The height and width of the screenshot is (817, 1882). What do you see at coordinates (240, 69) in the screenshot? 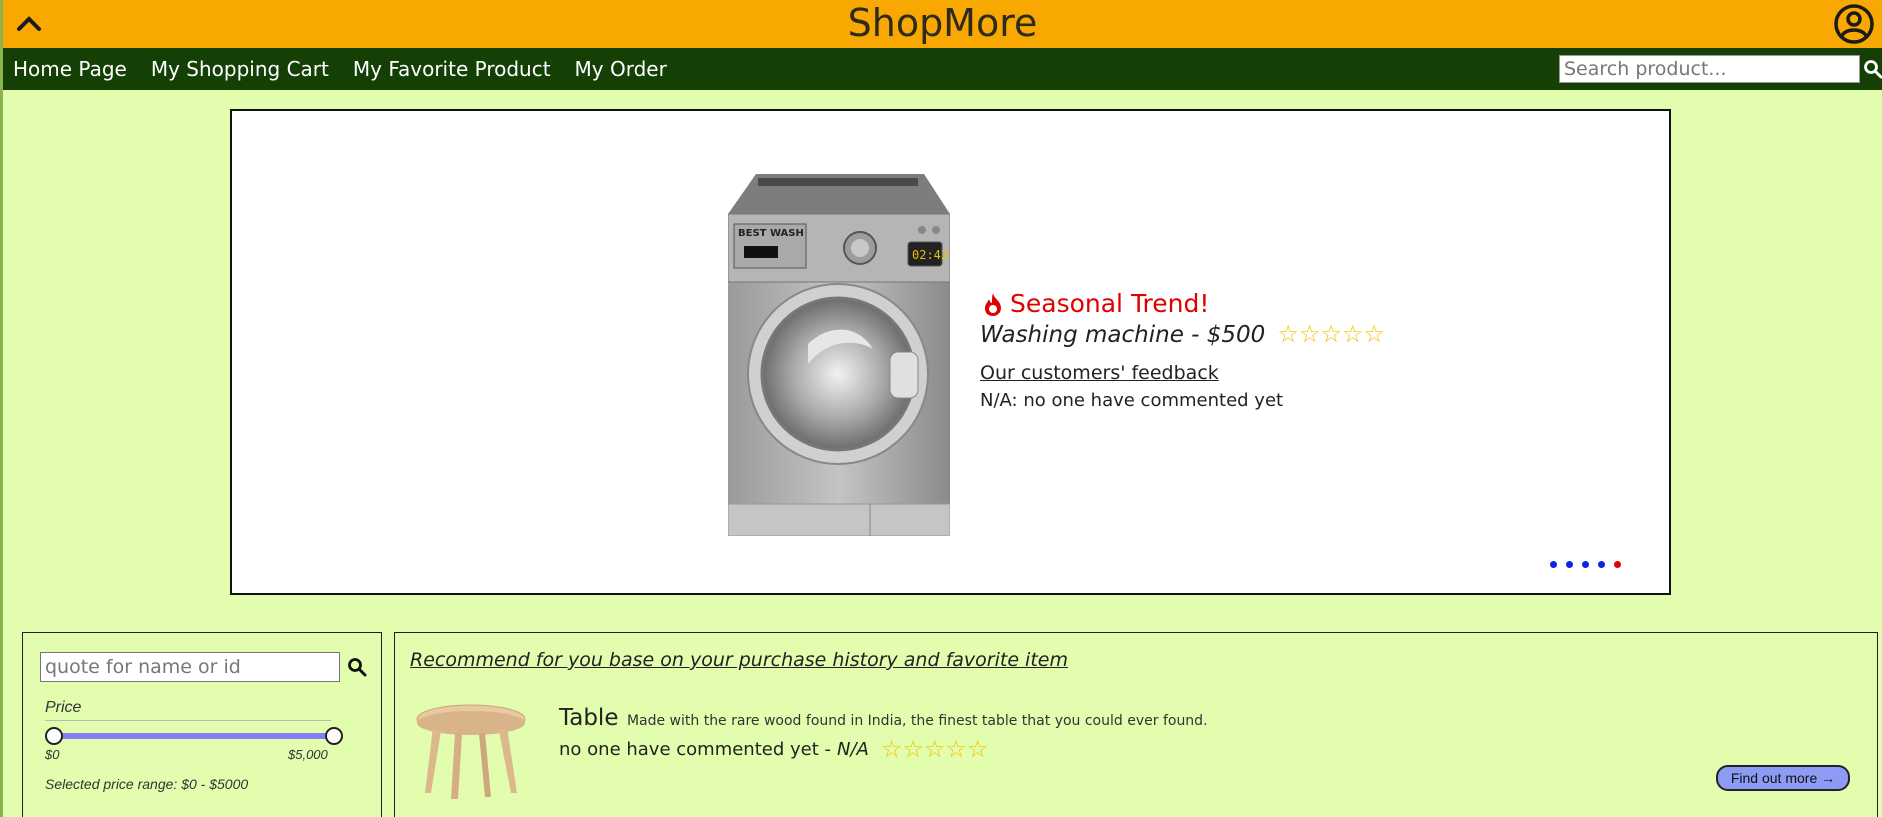
I see `nav-shopping-cart: My Shopping Cart` at bounding box center [240, 69].